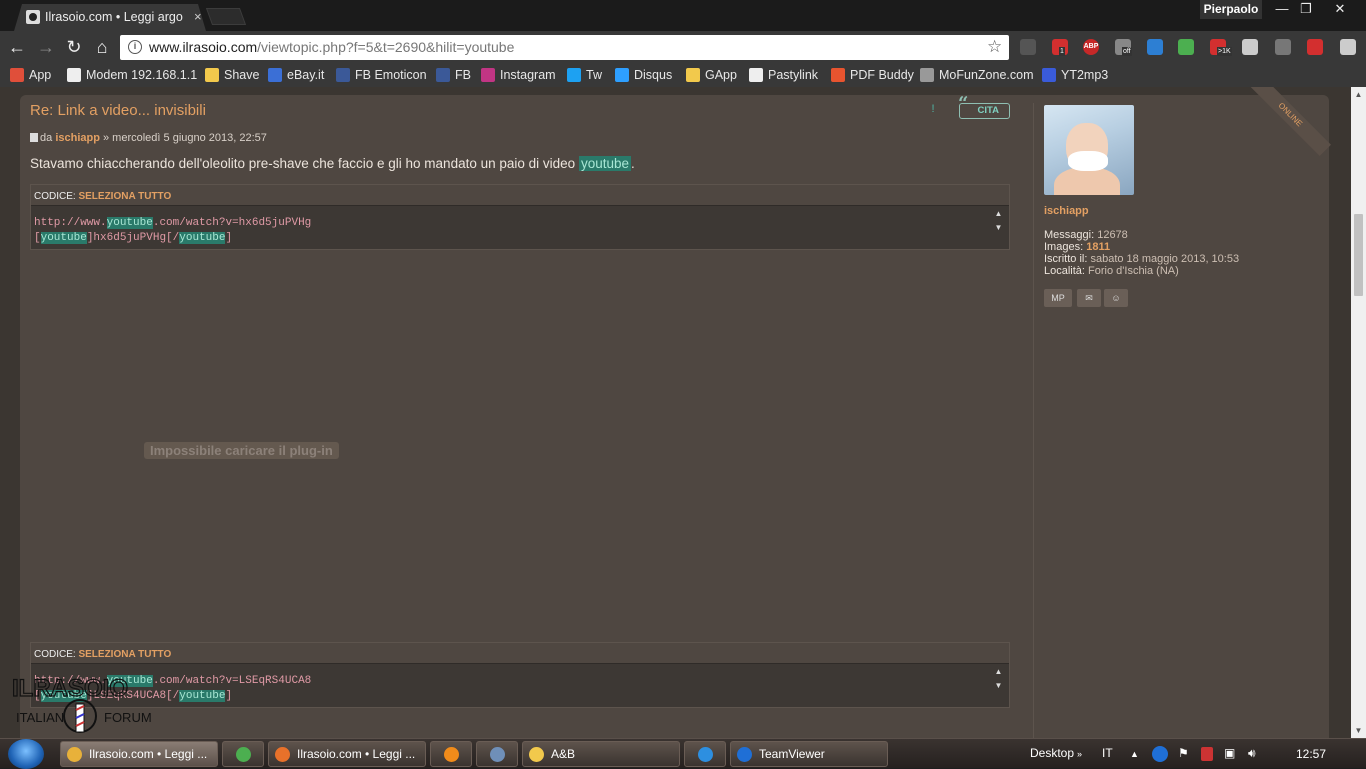 The image size is (1366, 769). Describe the element at coordinates (135, 47) in the screenshot. I see `page-info-icon: i` at that location.